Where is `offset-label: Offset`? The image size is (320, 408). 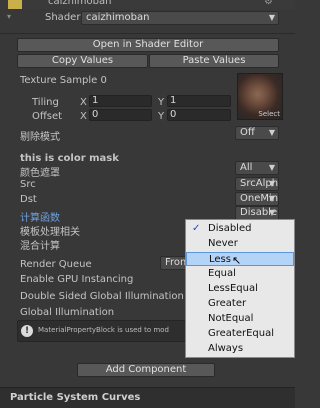 offset-label: Offset is located at coordinates (47, 116).